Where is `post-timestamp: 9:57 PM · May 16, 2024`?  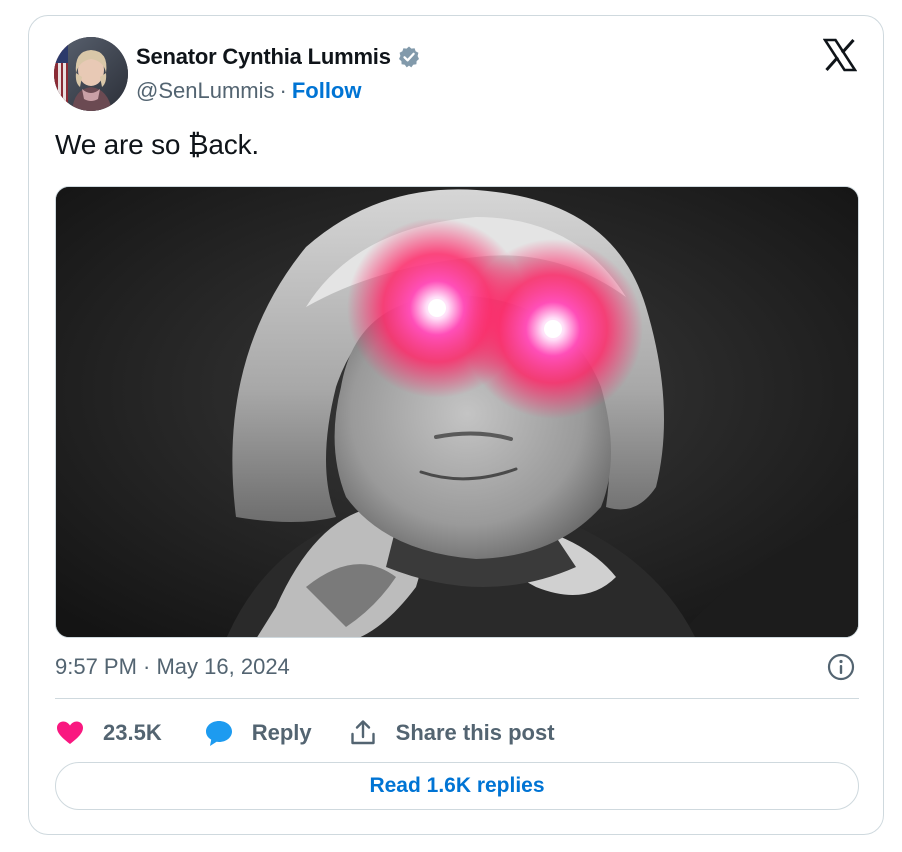 post-timestamp: 9:57 PM · May 16, 2024 is located at coordinates (172, 667).